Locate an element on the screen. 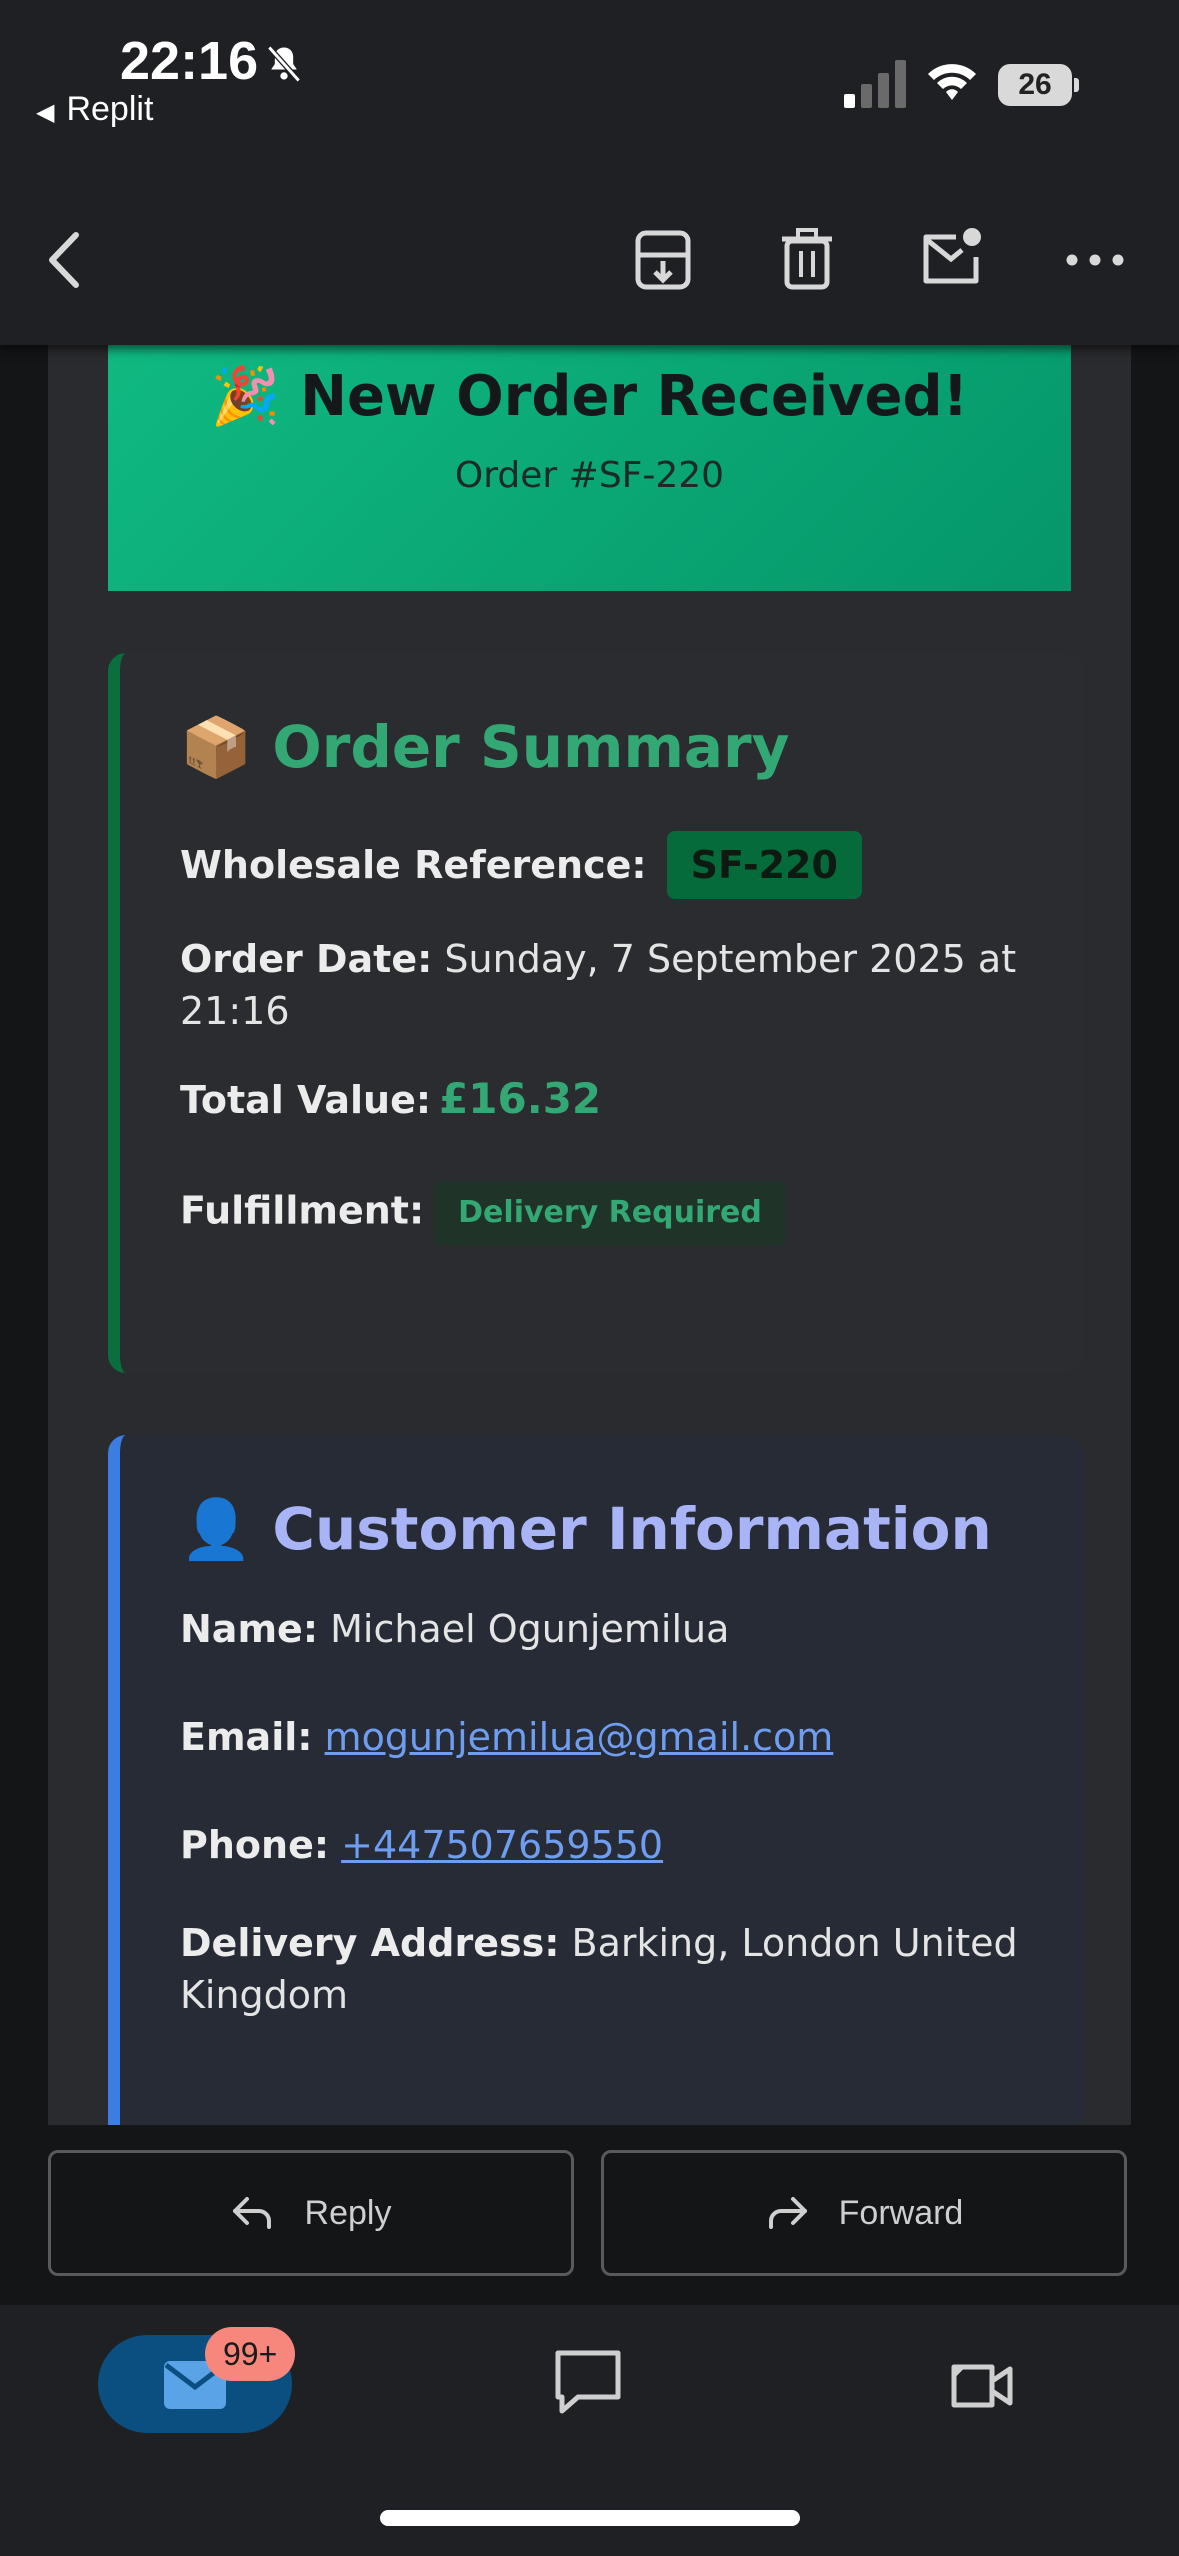 The height and width of the screenshot is (2556, 1179). package-icon: 📦 is located at coordinates (216, 747).